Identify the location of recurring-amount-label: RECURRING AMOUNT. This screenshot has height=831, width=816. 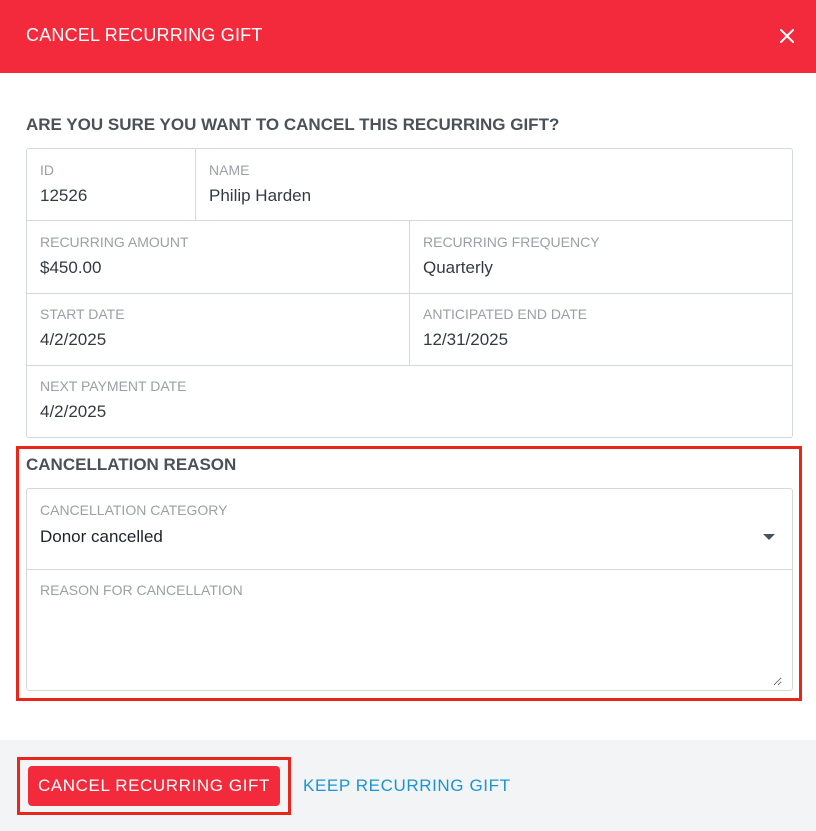
(114, 242).